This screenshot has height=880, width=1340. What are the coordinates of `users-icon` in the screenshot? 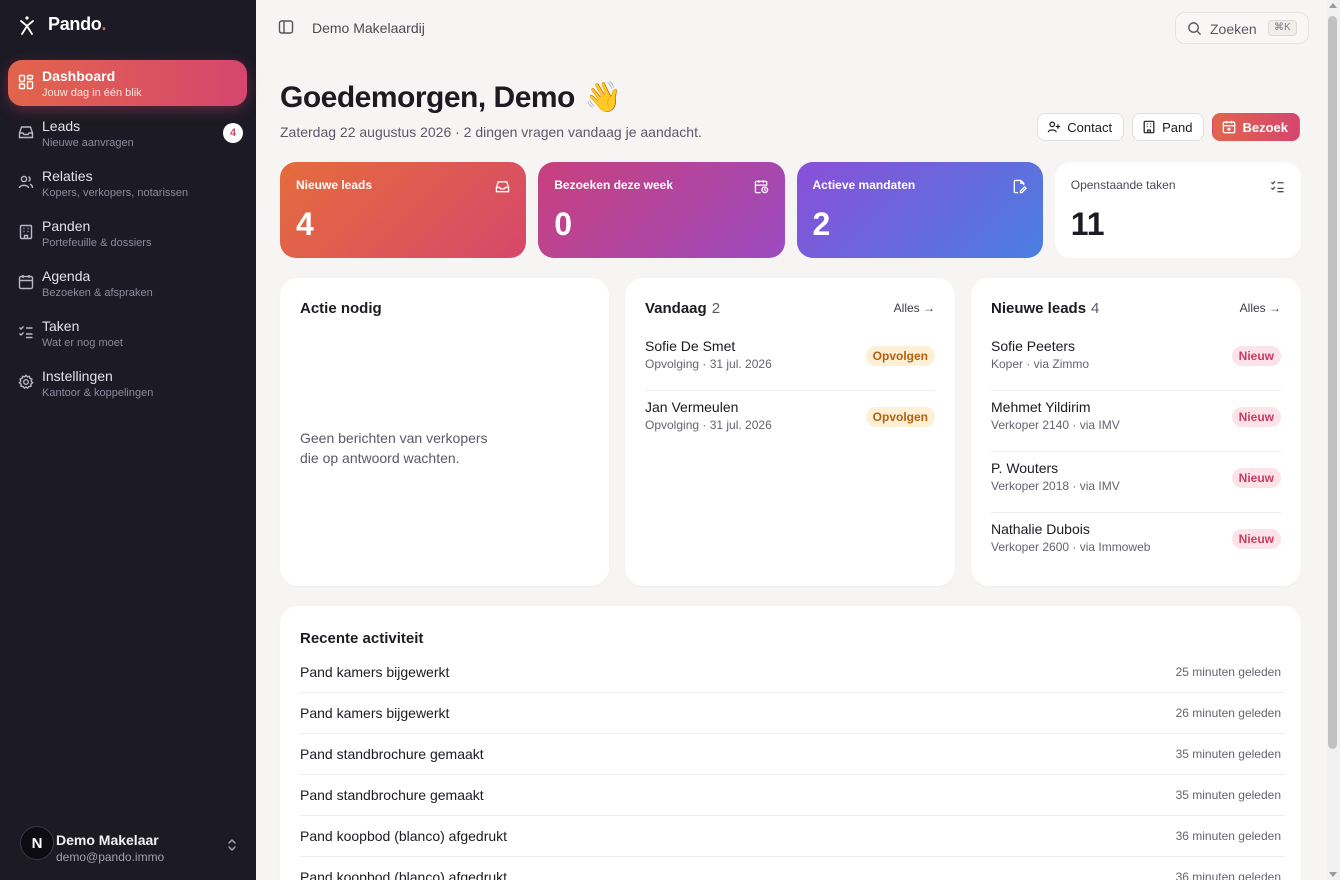 It's located at (26, 182).